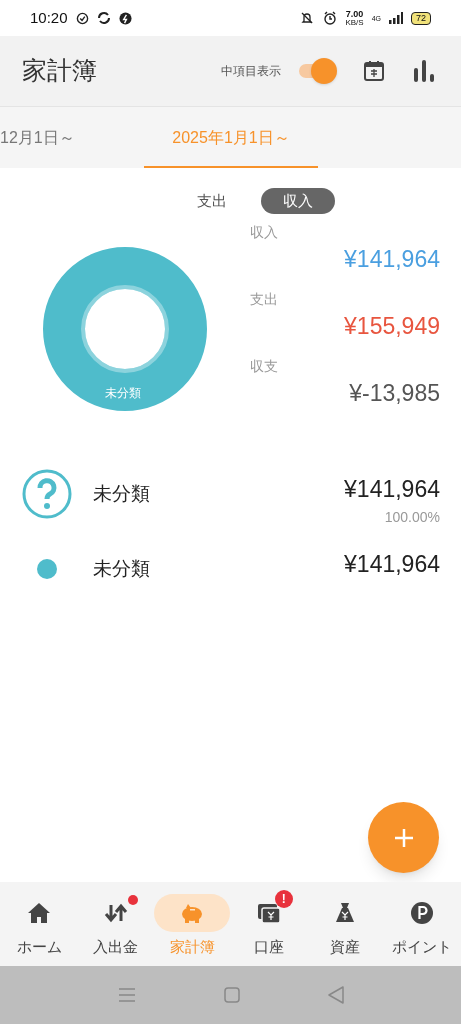 This screenshot has width=461, height=1024. What do you see at coordinates (82, 18) in the screenshot?
I see `check-circle-icon` at bounding box center [82, 18].